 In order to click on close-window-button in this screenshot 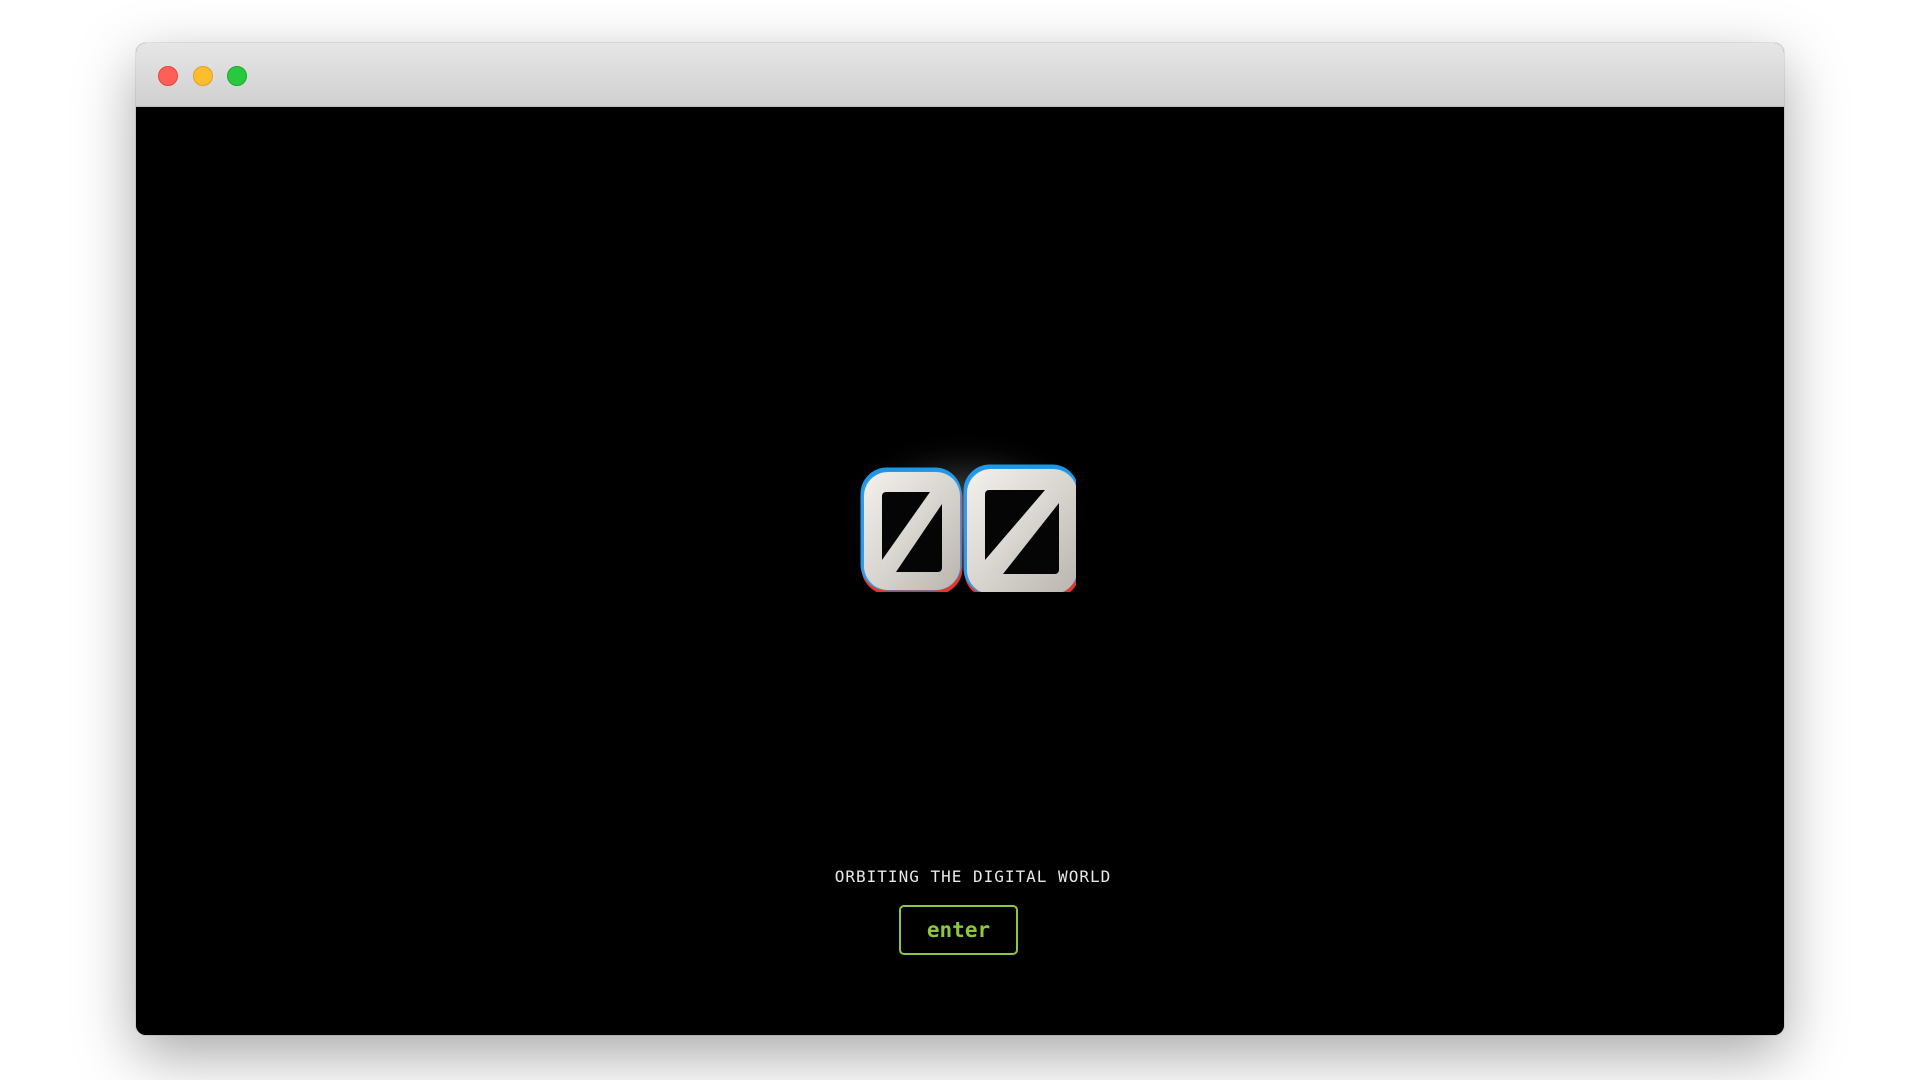, I will do `click(168, 76)`.